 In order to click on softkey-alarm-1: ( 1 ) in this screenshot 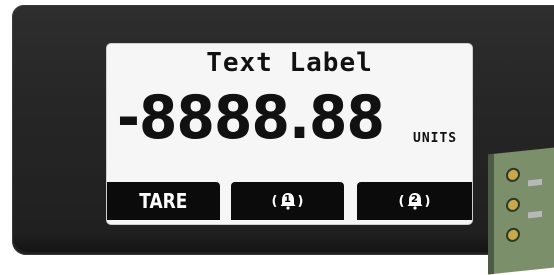, I will do `click(287, 201)`.